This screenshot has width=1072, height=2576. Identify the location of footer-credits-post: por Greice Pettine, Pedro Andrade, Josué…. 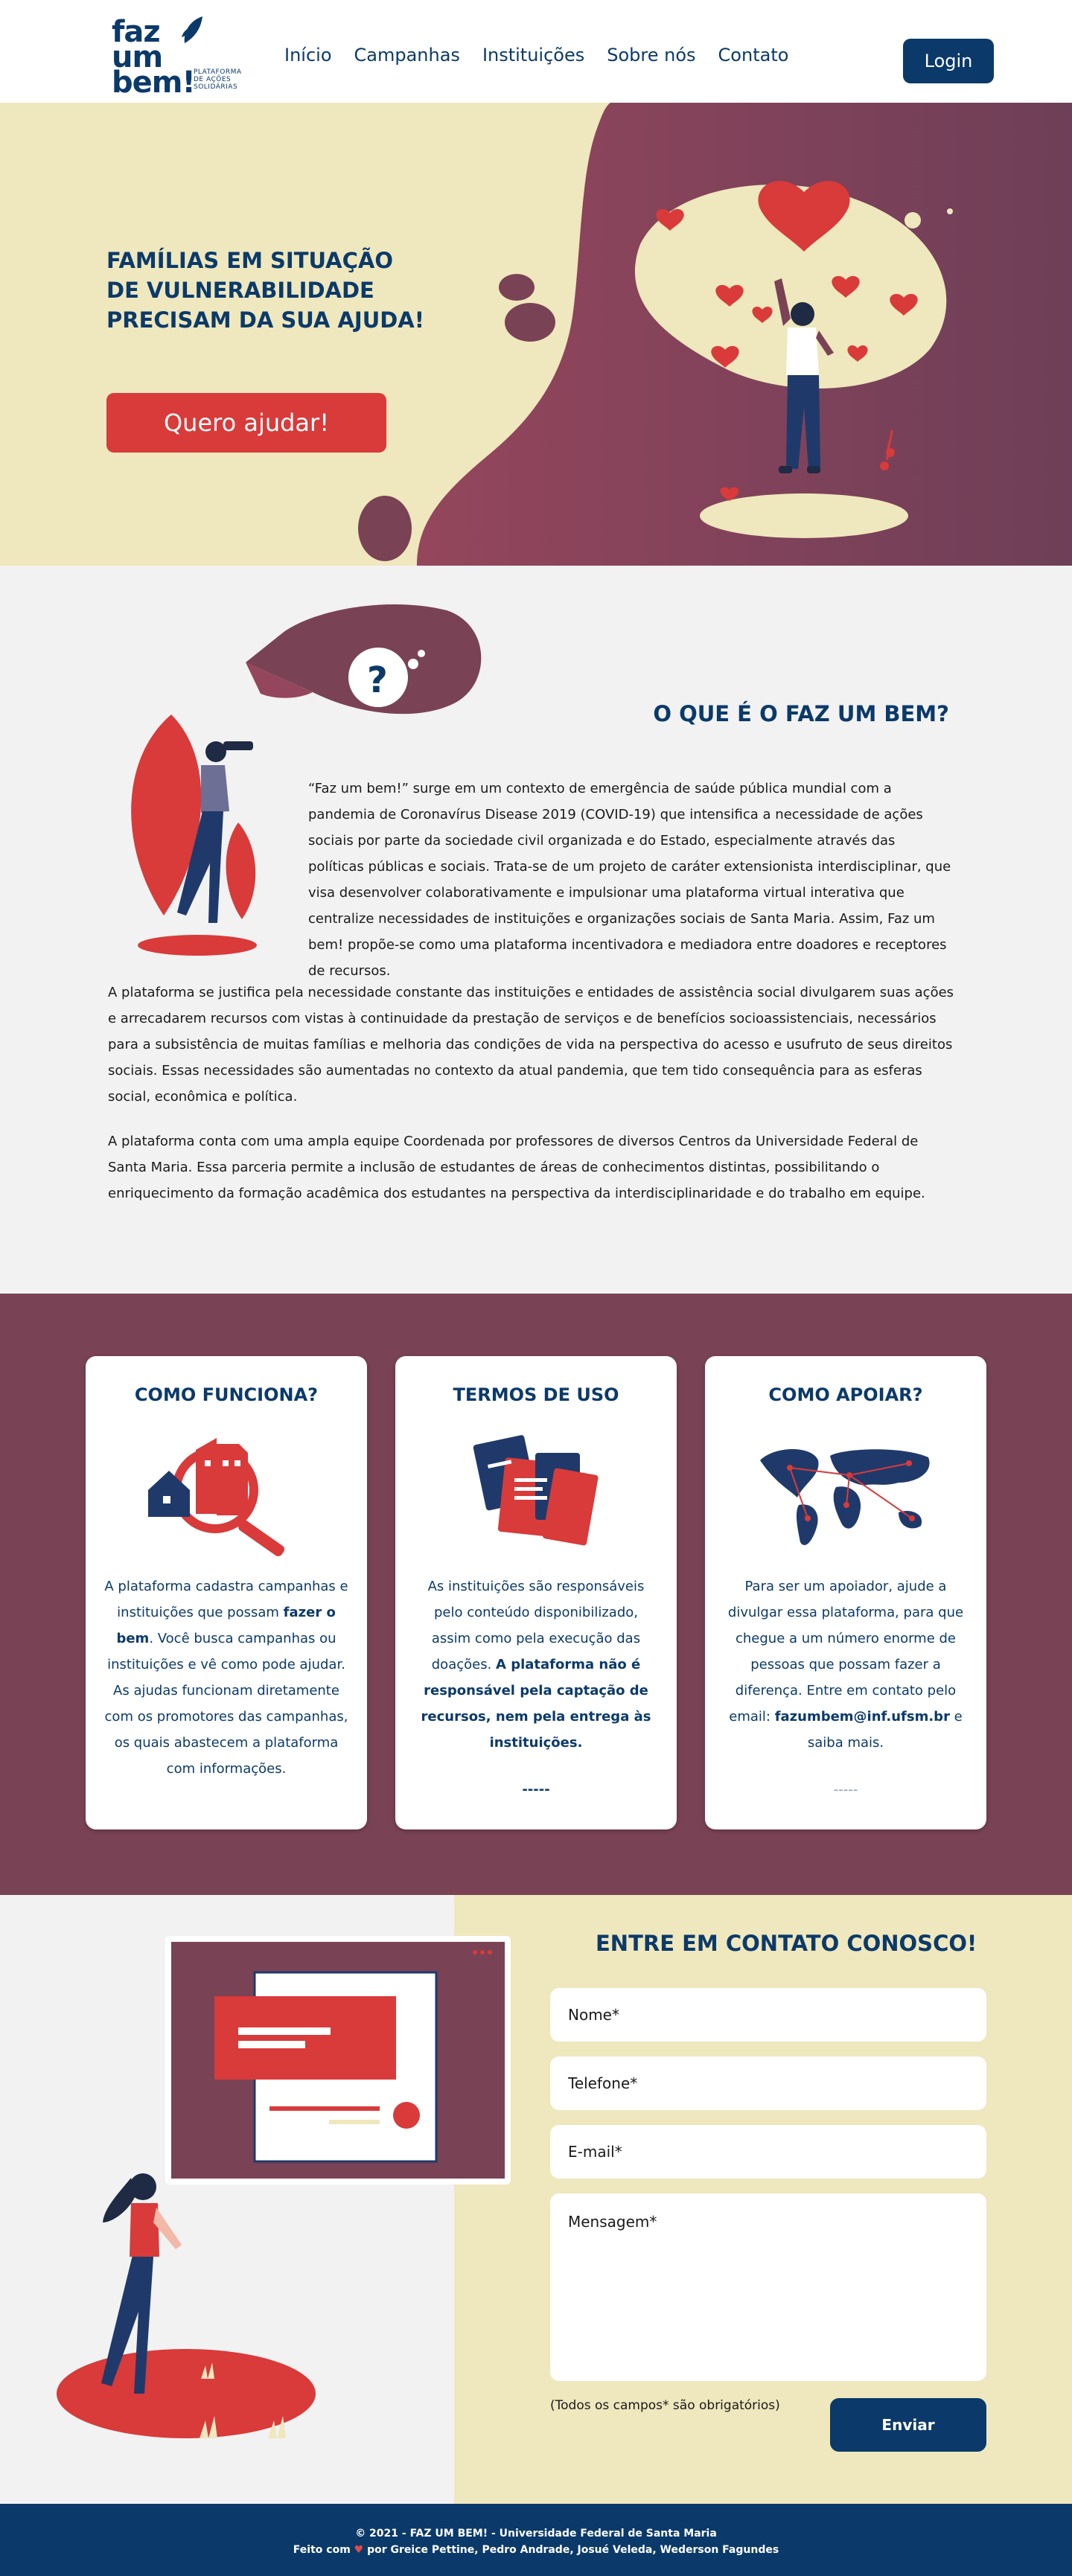
(571, 2550).